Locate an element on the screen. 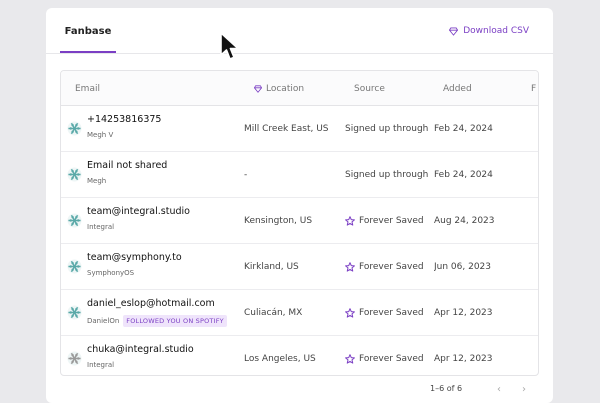 This screenshot has width=600, height=403. fan-name: Megh V is located at coordinates (100, 135).